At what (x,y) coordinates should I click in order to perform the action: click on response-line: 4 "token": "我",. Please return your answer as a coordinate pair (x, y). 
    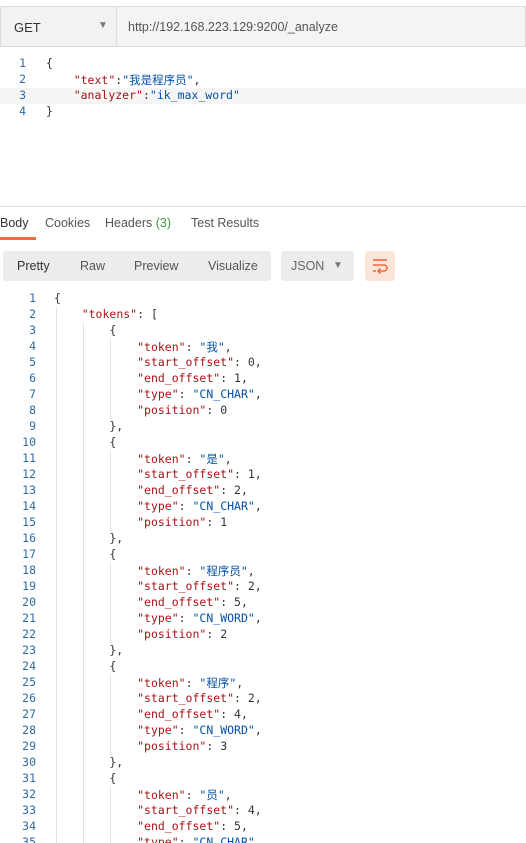
    Looking at the image, I should click on (263, 347).